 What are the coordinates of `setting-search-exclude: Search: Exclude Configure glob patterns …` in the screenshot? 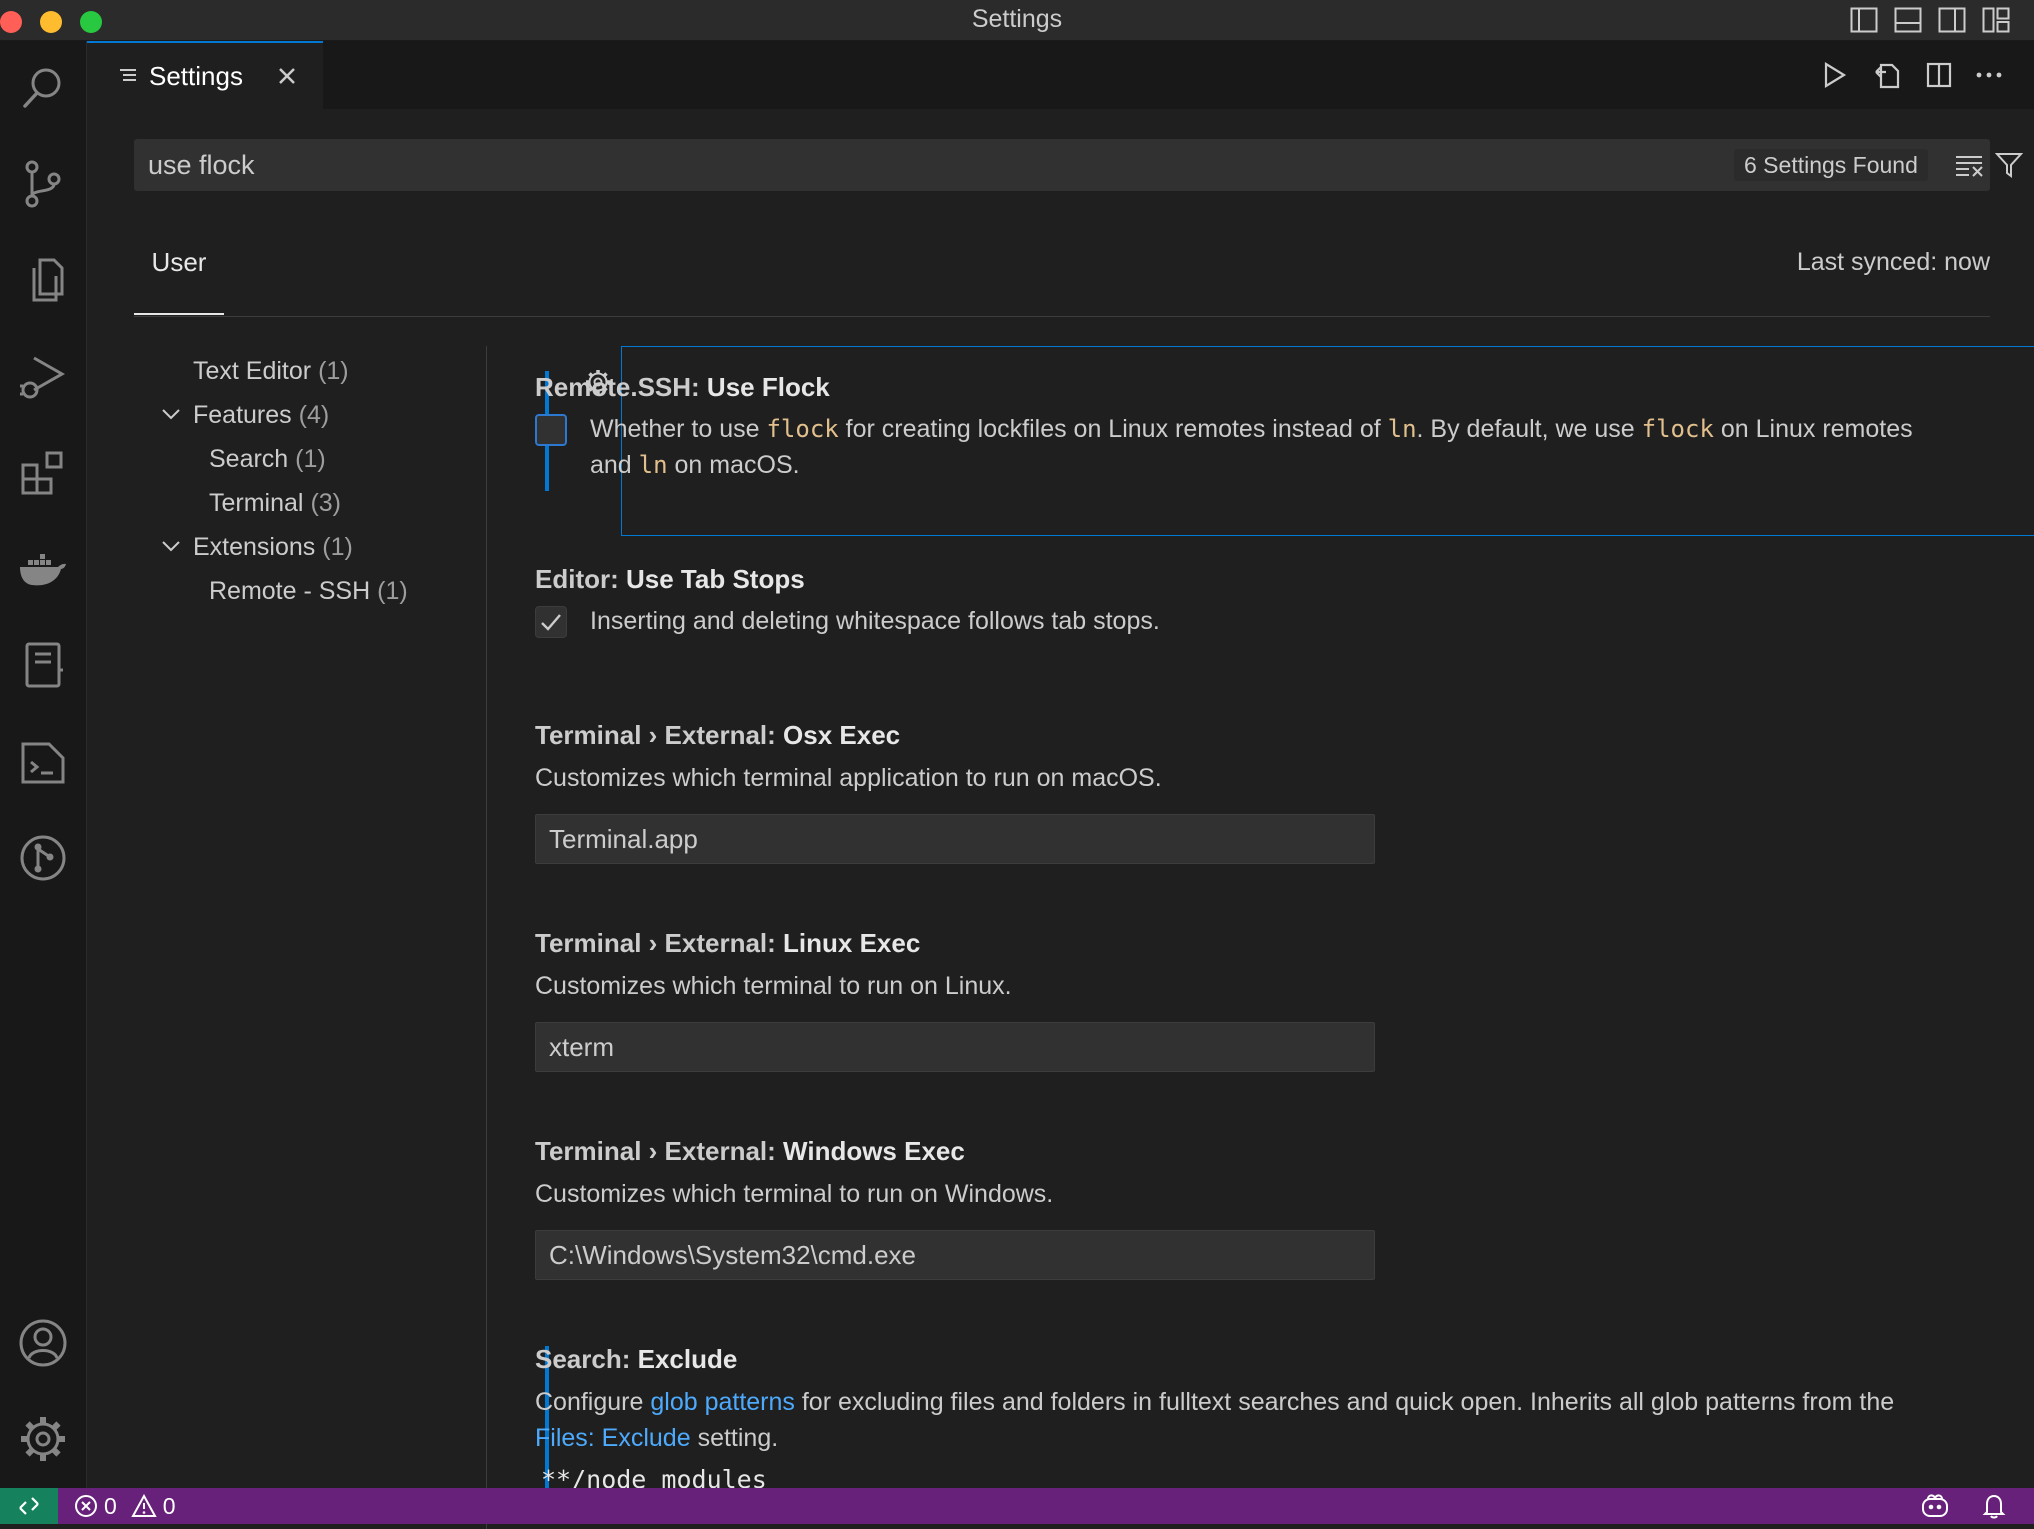 It's located at (1230, 1417).